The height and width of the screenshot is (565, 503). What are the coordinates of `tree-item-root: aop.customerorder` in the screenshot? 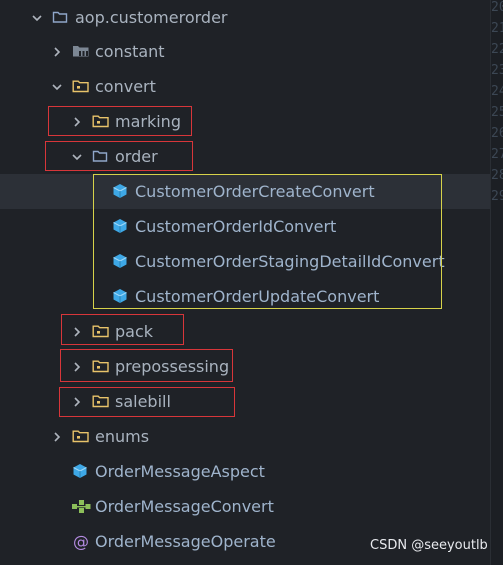 It's located at (245, 17).